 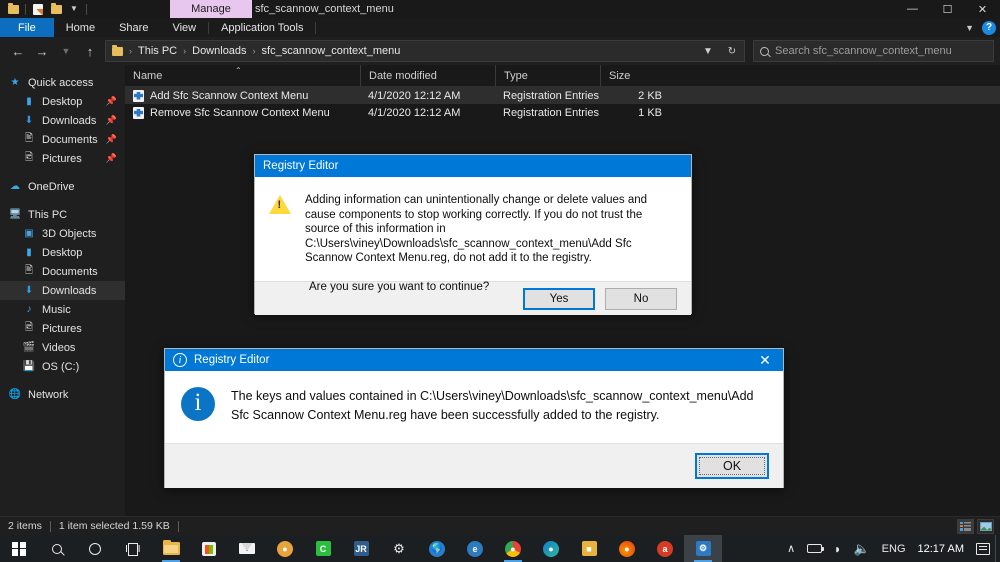 I want to click on taskbar-app-green: C, so click(x=323, y=548).